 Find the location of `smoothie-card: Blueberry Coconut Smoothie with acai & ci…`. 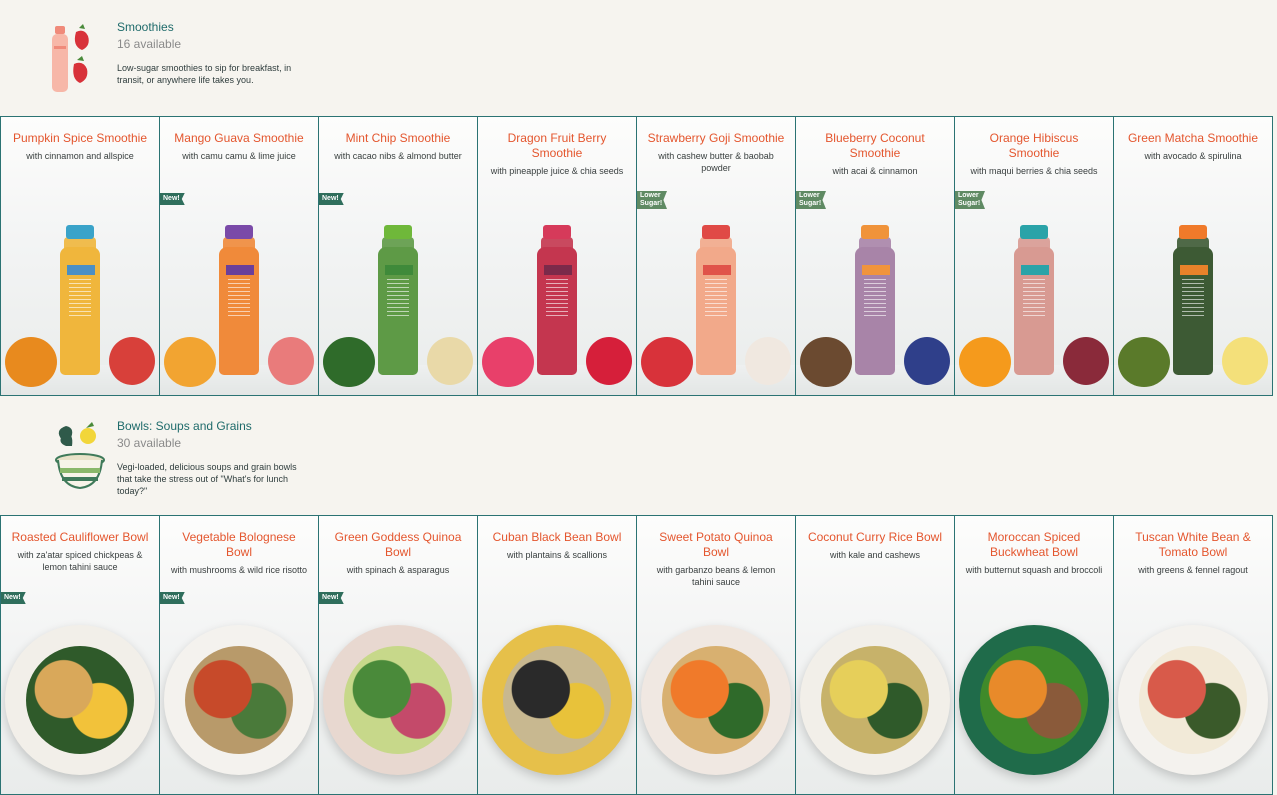

smoothie-card: Blueberry Coconut Smoothie with acai & ci… is located at coordinates (875, 256).